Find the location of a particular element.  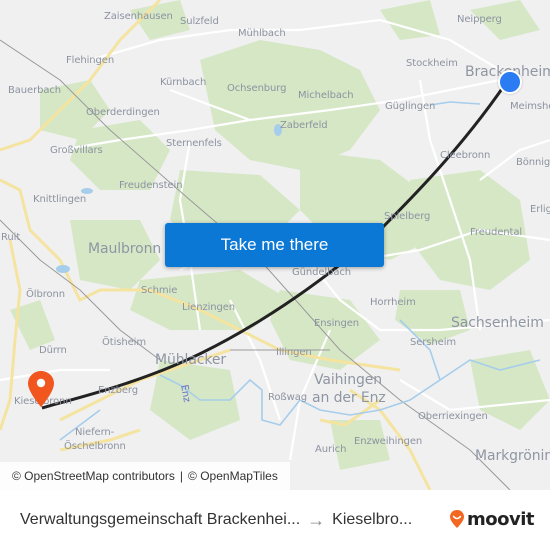

place-label: Roßwag is located at coordinates (287, 397).